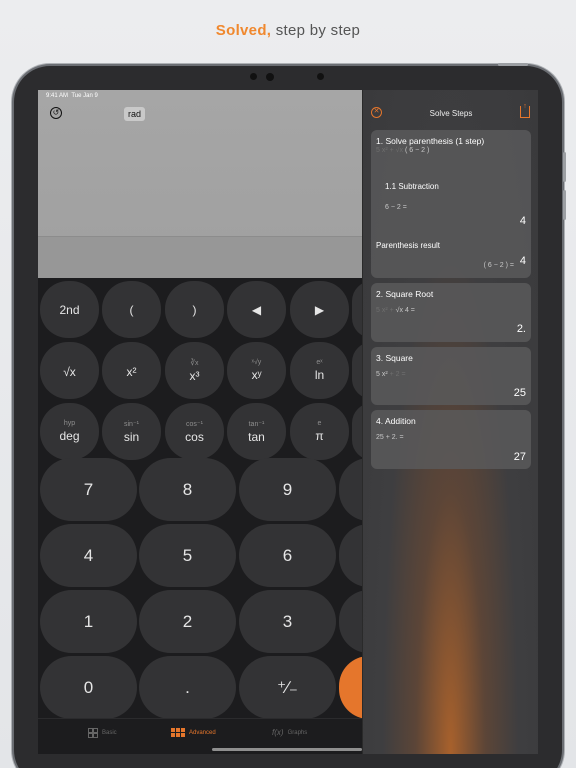 The image size is (576, 768). What do you see at coordinates (564, 205) in the screenshot?
I see `volume-down-button` at bounding box center [564, 205].